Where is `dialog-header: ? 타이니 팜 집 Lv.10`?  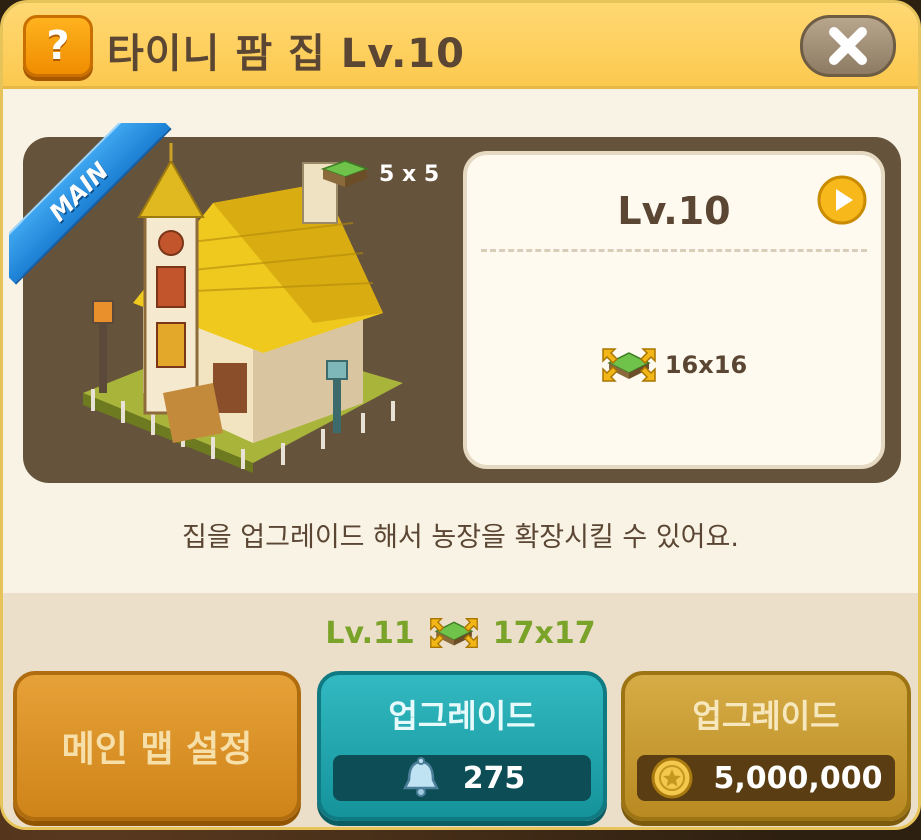 dialog-header: ? 타이니 팜 집 Lv.10 is located at coordinates (460, 46).